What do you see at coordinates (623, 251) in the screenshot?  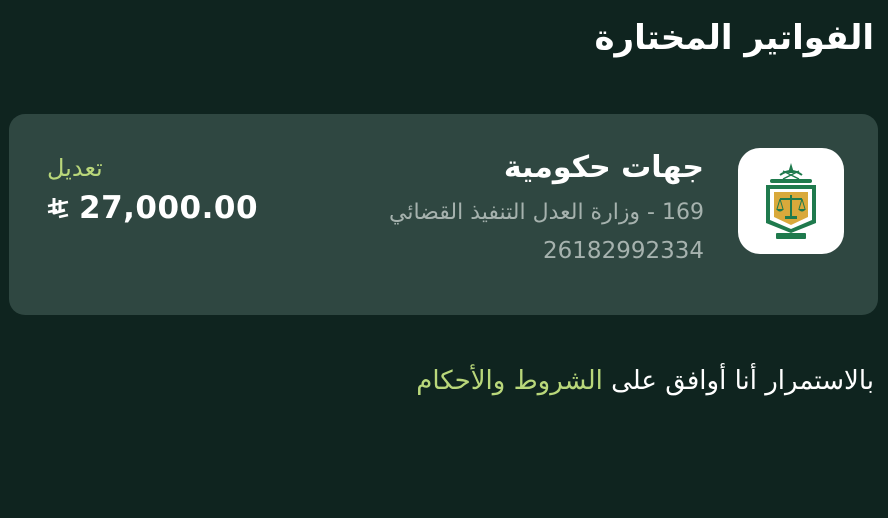 I see `bill-number: 26182992334` at bounding box center [623, 251].